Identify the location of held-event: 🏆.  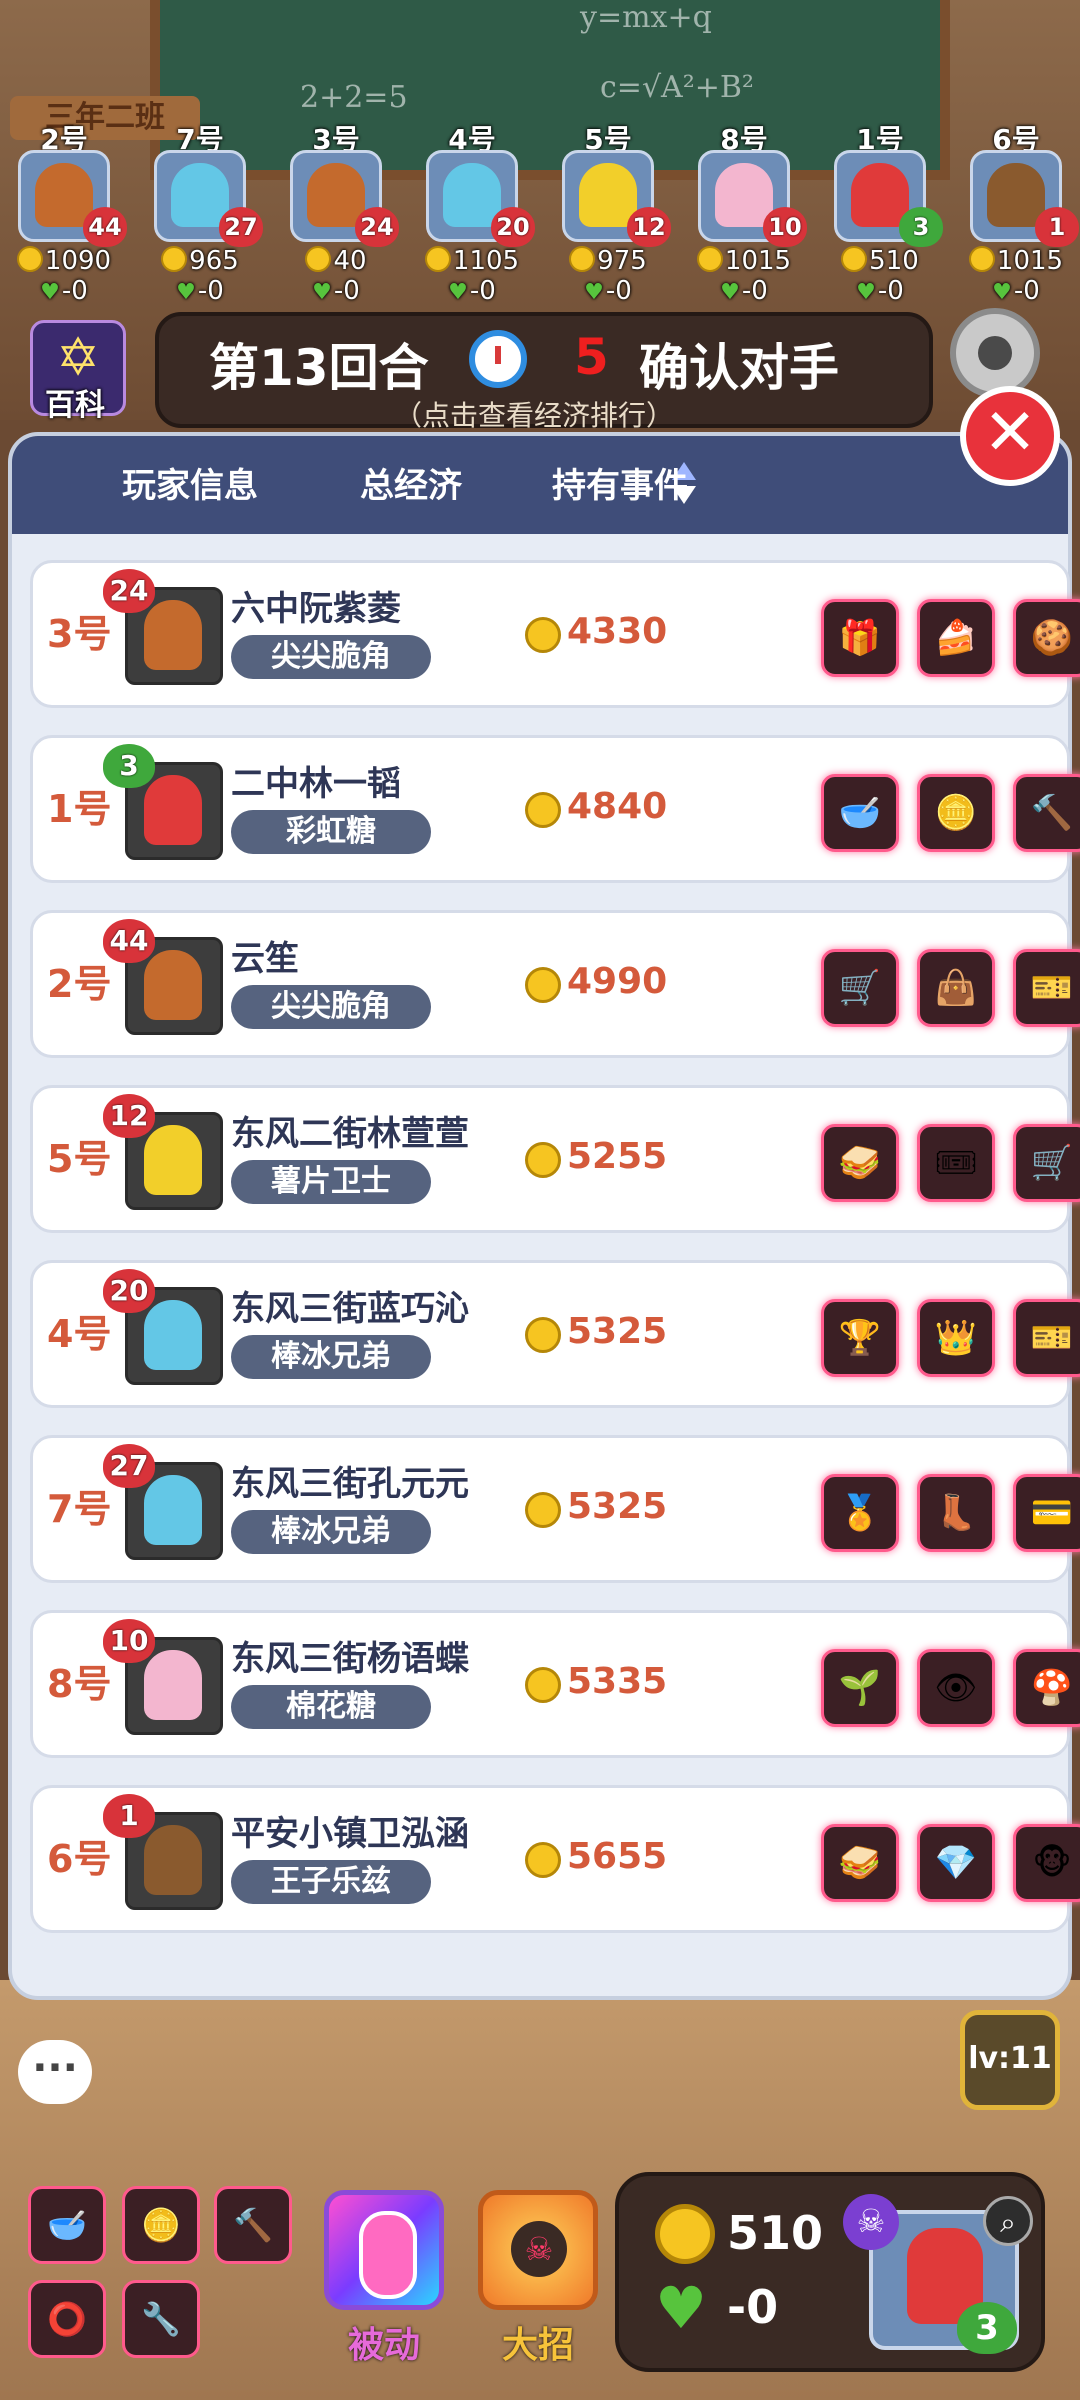
(860, 1338).